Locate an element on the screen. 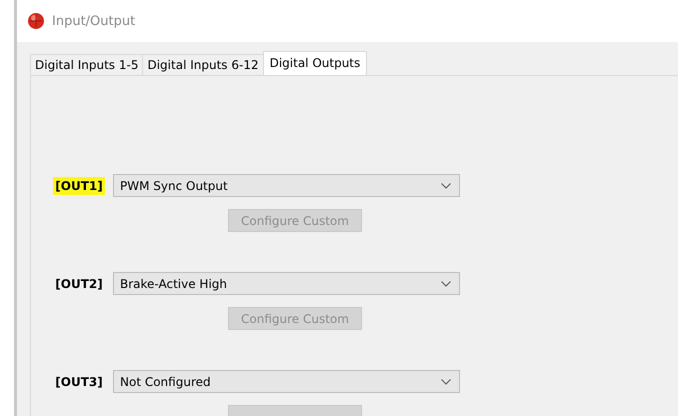 Image resolution: width=678 pixels, height=416 pixels. tab: Digital Outputs is located at coordinates (315, 63).